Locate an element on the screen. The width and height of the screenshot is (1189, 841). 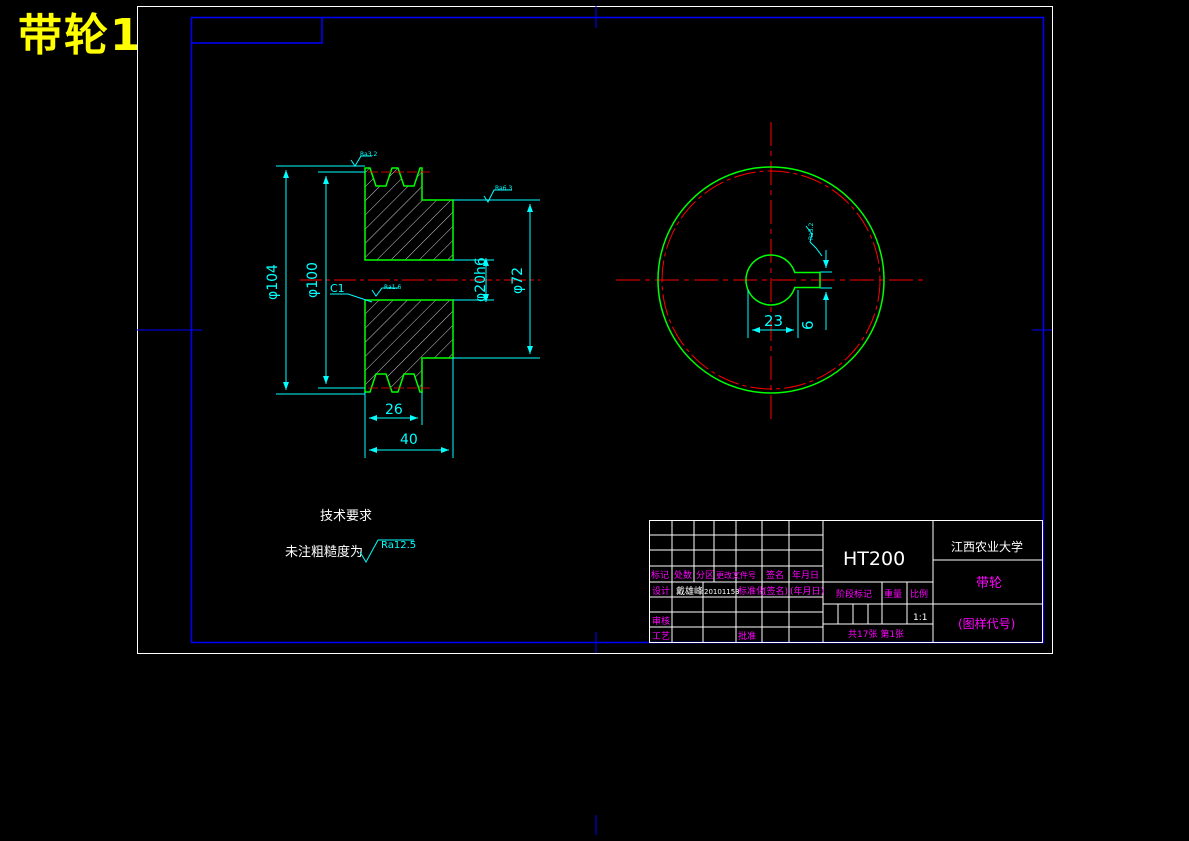
label-approve: 批准 is located at coordinates (747, 636).